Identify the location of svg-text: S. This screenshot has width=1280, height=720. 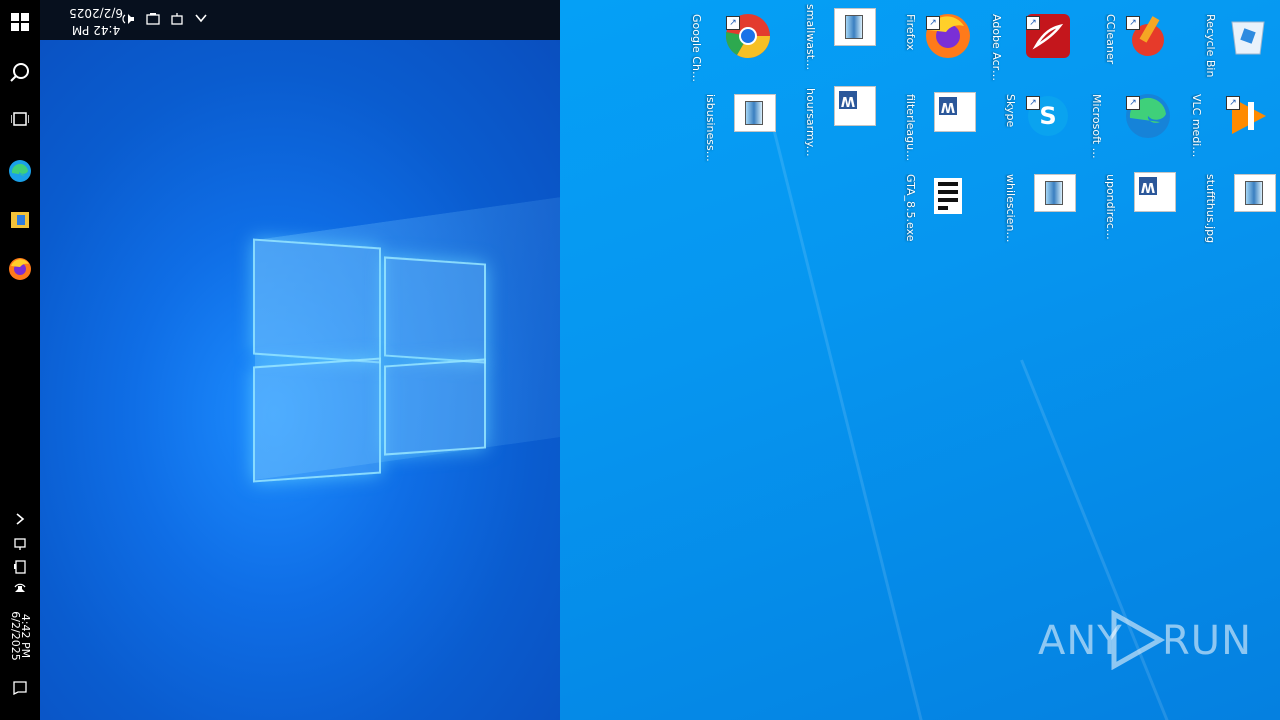
(1047, 116).